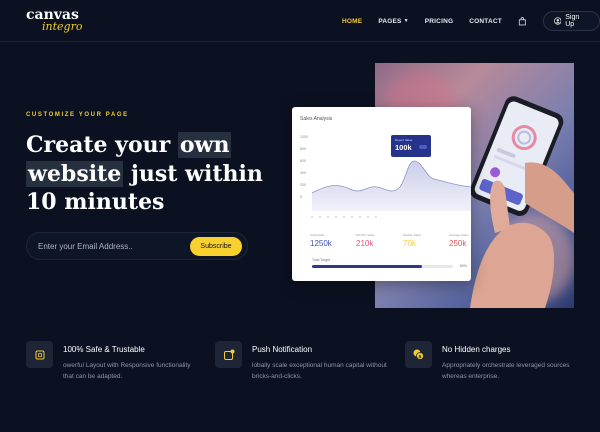 This screenshot has width=600, height=432. I want to click on headline-highlight-own: own, so click(204, 145).